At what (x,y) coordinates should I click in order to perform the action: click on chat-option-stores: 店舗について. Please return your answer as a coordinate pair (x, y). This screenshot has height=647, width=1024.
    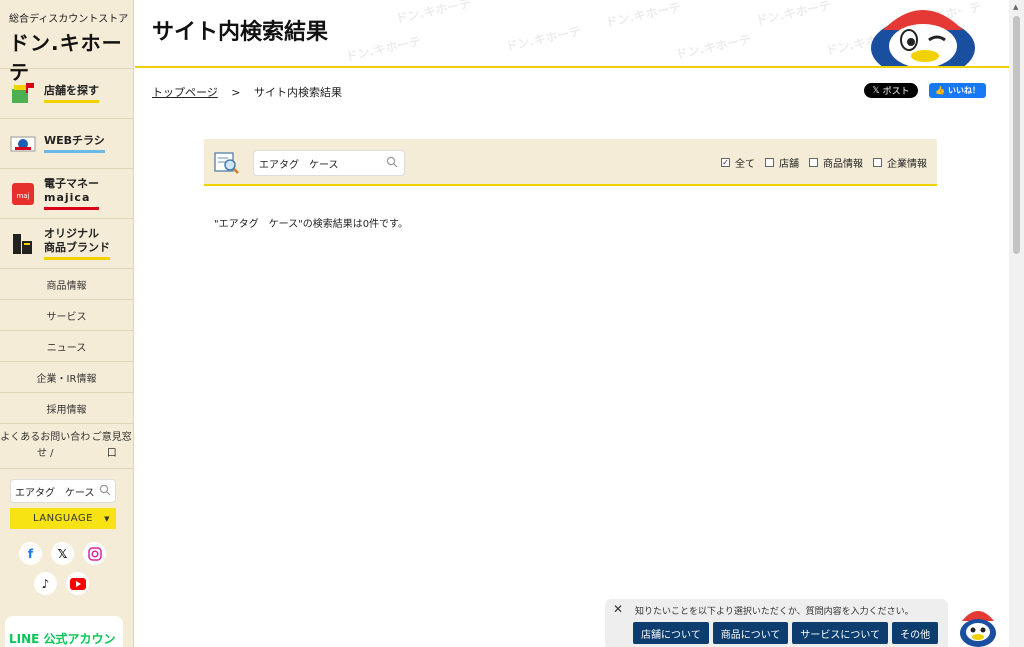
    Looking at the image, I should click on (671, 633).